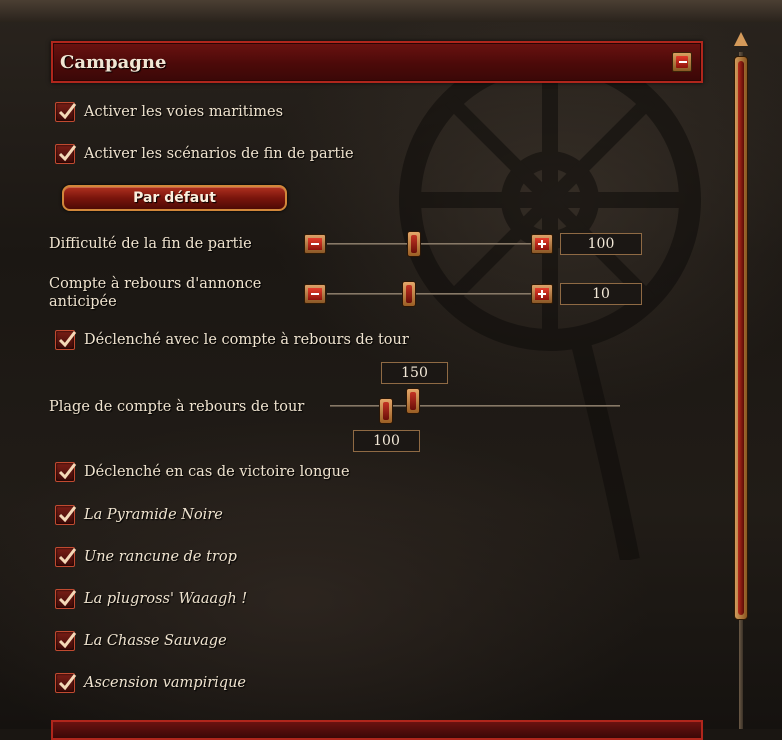 This screenshot has height=740, width=782. Describe the element at coordinates (741, 39) in the screenshot. I see `arrow-up-icon` at that location.